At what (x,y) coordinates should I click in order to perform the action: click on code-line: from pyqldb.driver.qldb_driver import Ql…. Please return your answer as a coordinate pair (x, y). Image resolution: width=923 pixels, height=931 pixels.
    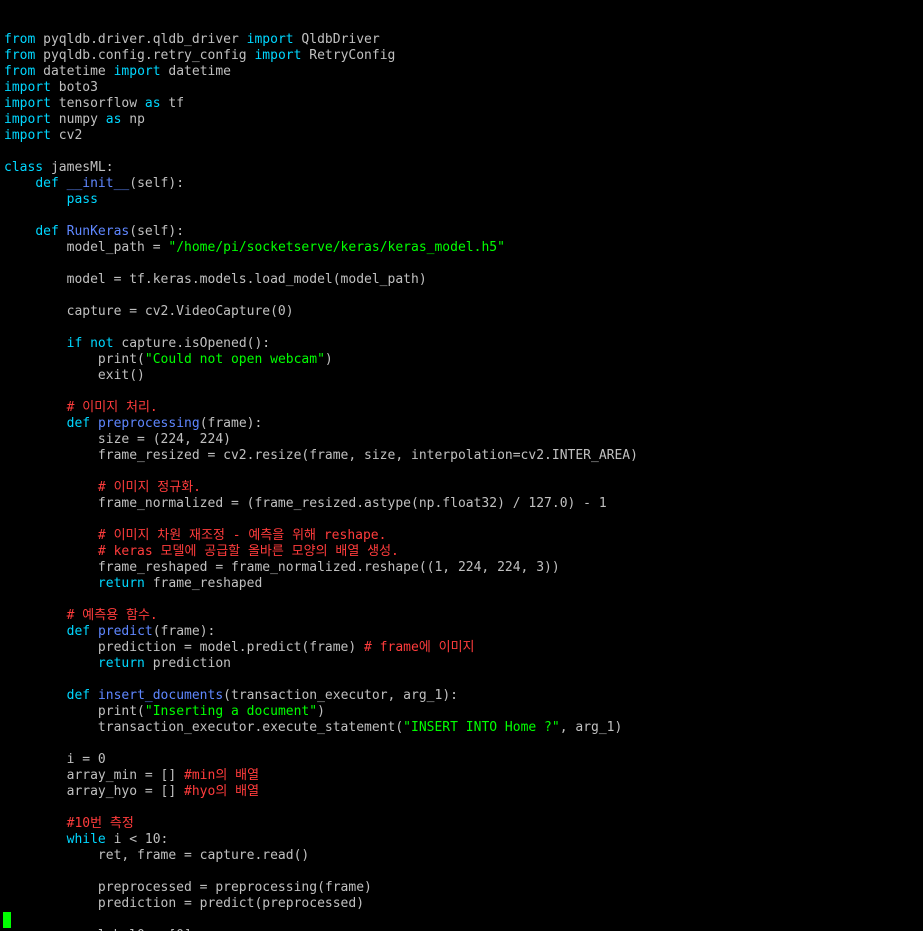
    Looking at the image, I should click on (461, 40).